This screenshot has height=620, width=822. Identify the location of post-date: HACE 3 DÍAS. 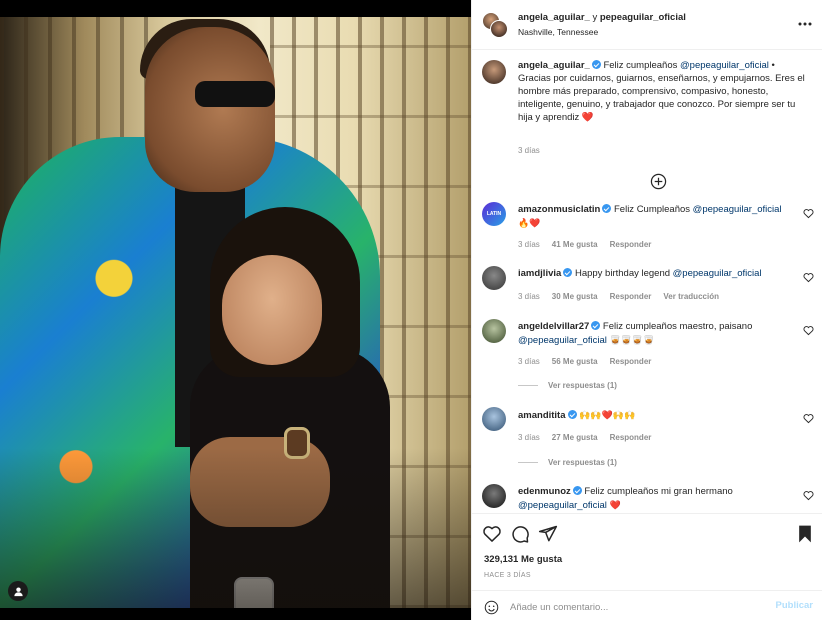
(507, 575).